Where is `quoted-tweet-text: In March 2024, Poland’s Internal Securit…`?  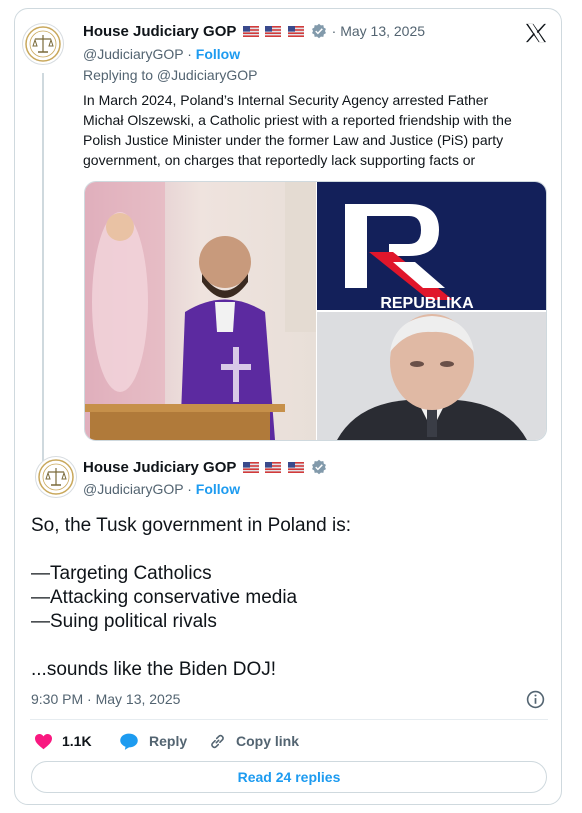
quoted-tweet-text: In March 2024, Poland’s Internal Securit… is located at coordinates (318, 130).